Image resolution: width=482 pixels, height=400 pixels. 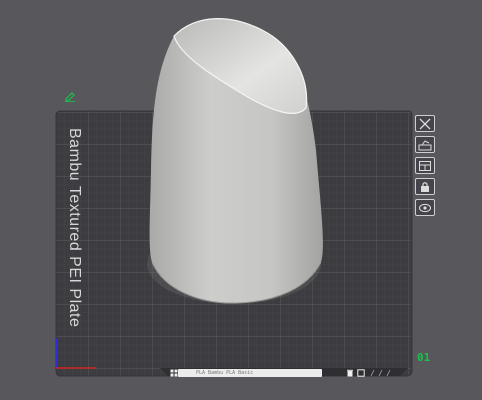 I want to click on delete-plate-button, so click(x=425, y=123).